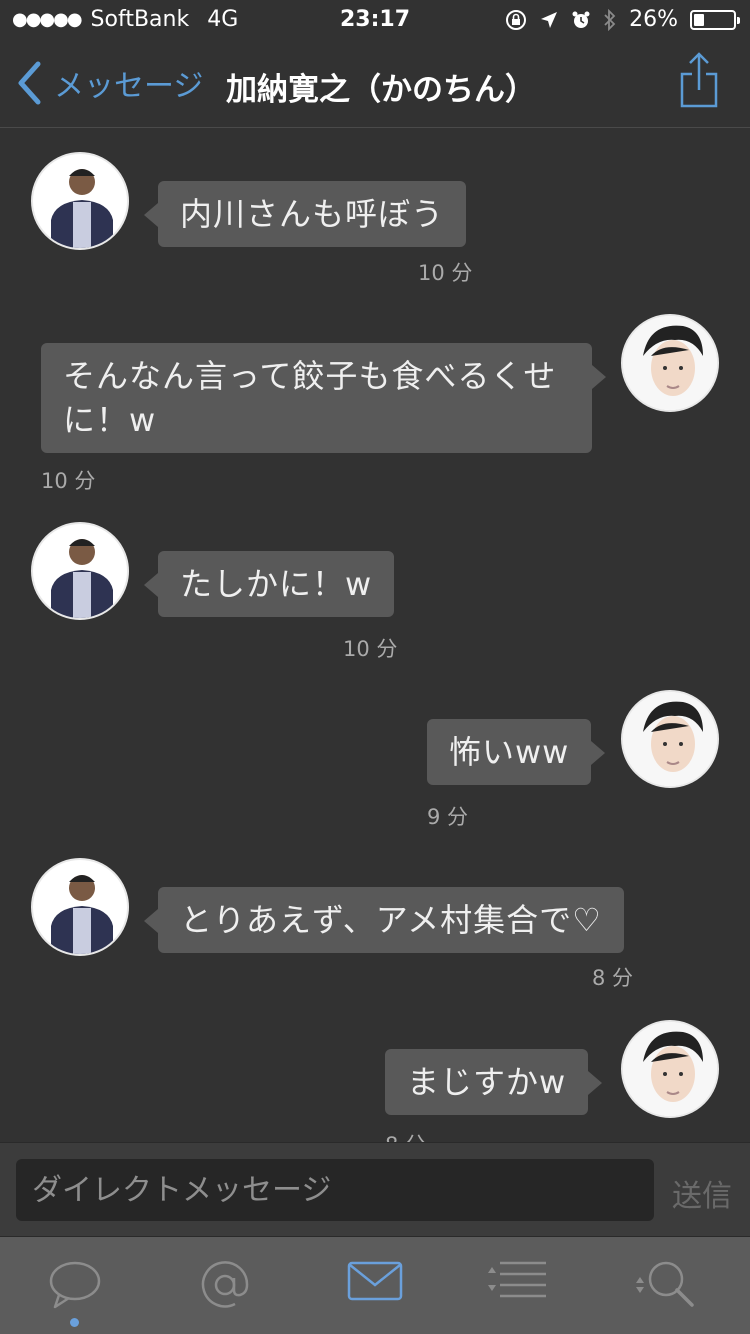 Image resolution: width=750 pixels, height=1334 pixels. Describe the element at coordinates (75, 1285) in the screenshot. I see `speech-bubble-icon` at that location.